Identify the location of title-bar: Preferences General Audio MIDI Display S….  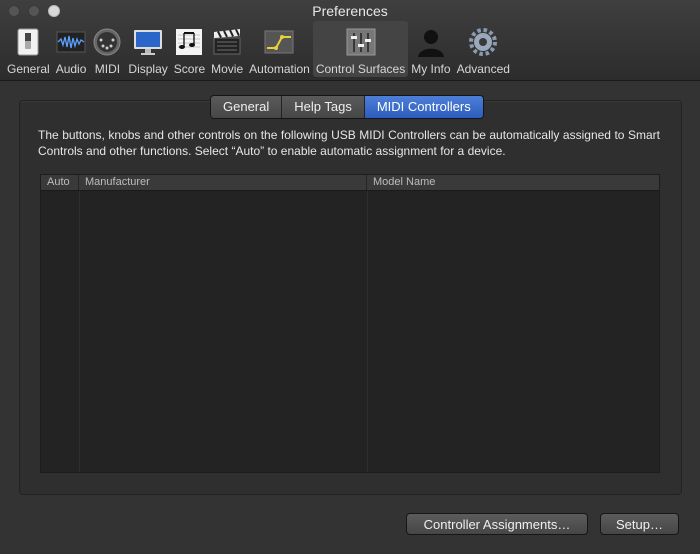
(350, 40).